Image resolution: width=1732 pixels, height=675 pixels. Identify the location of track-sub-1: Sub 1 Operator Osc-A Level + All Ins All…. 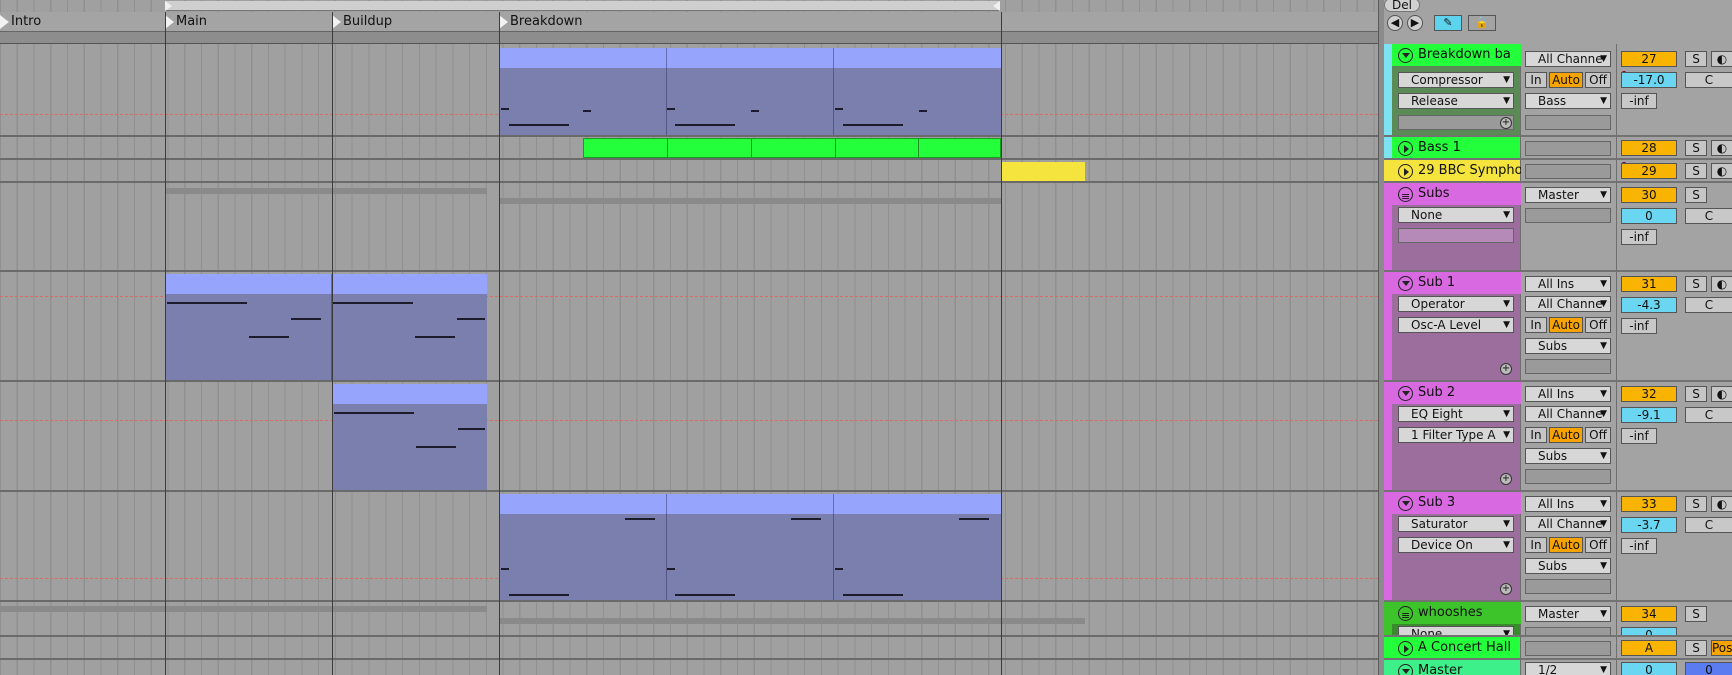
(1558, 327).